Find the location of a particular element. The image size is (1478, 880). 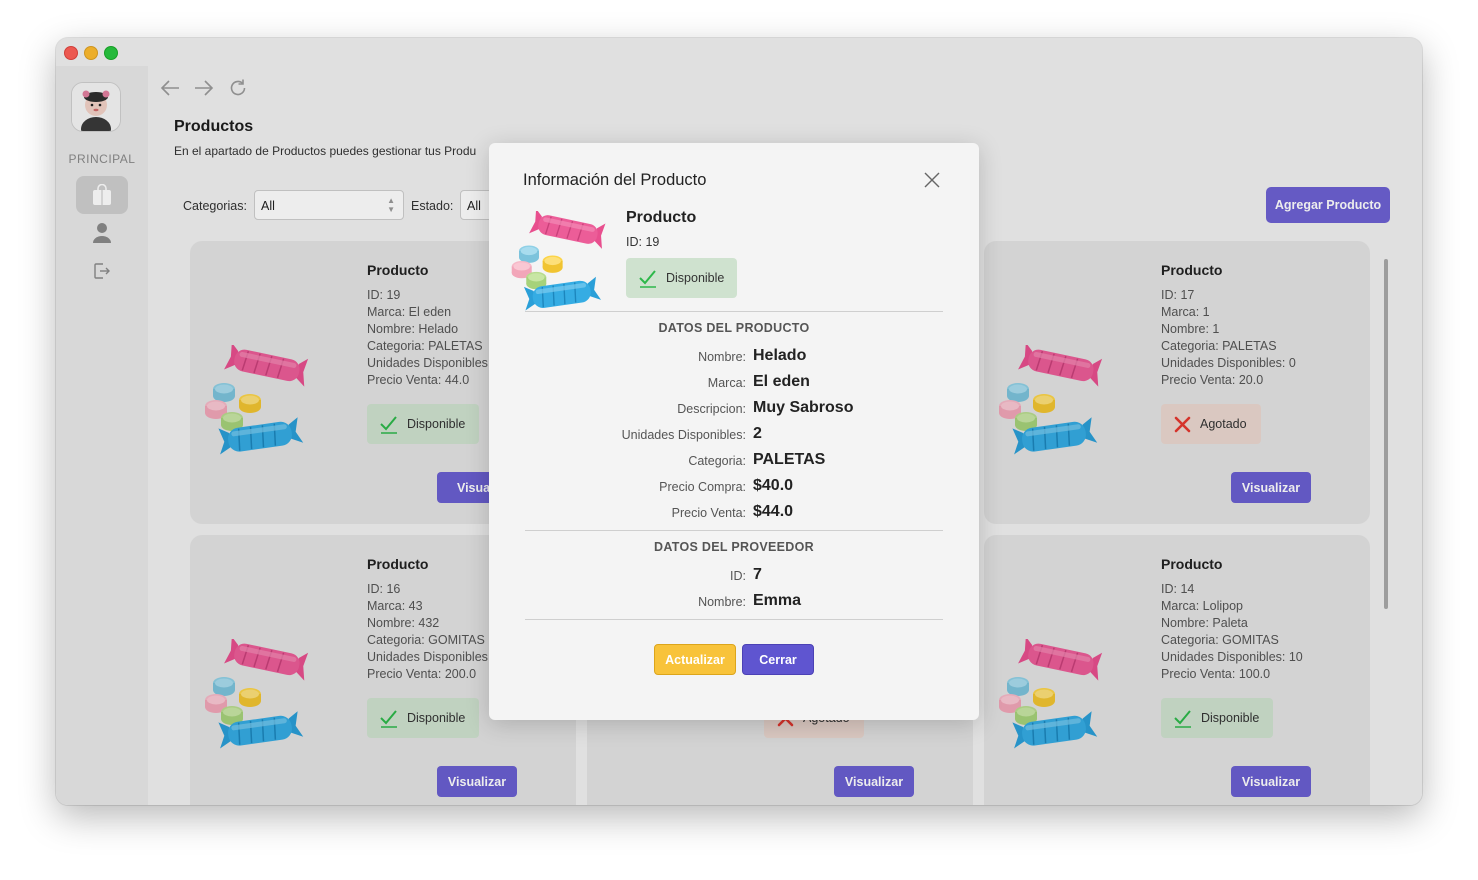

status-badge: Disponible is located at coordinates (682, 278).